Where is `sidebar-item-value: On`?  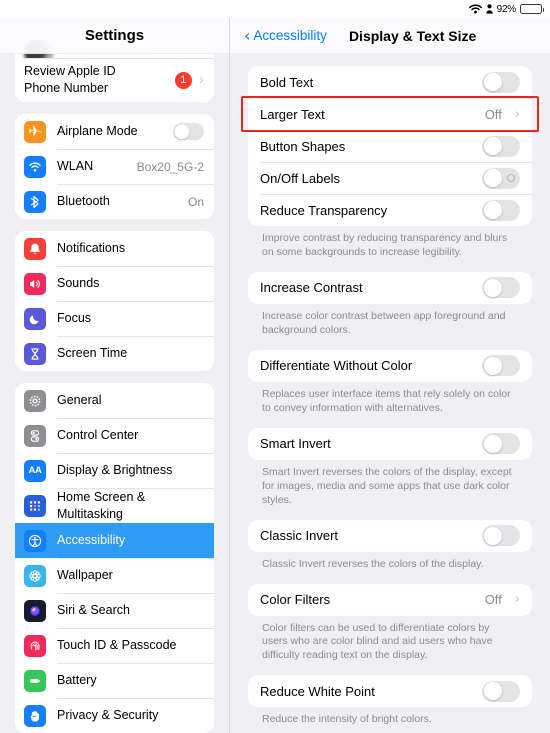 sidebar-item-value: On is located at coordinates (195, 201).